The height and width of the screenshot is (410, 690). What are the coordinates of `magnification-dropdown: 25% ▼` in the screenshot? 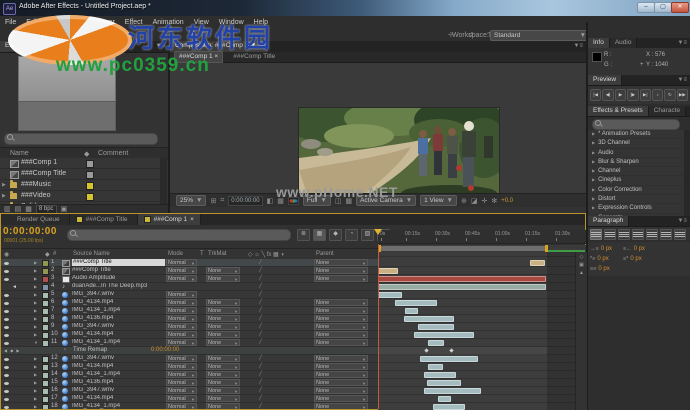 It's located at (191, 200).